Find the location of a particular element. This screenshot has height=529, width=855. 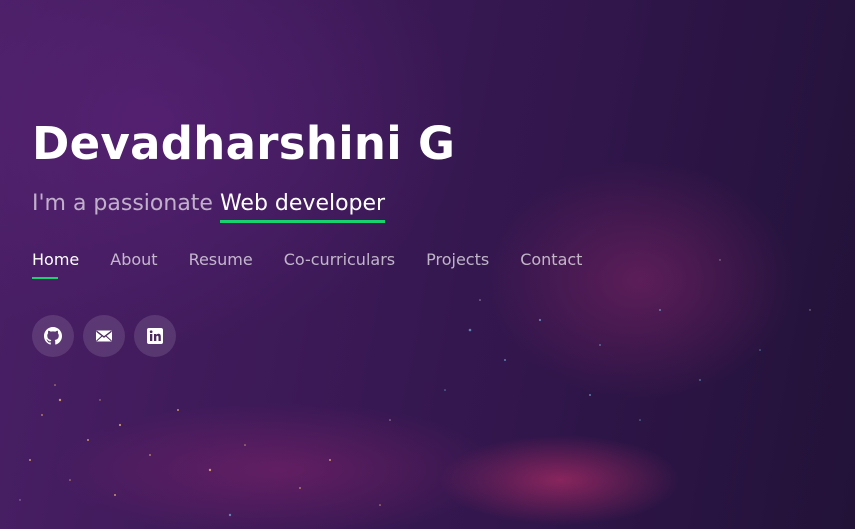

page-title: Devadharshini G is located at coordinates (244, 143).